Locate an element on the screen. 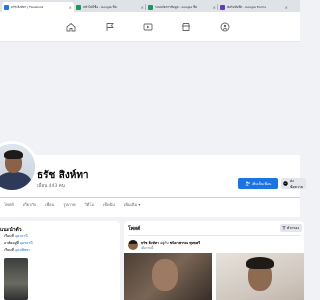 This screenshot has height=300, width=320. intro-row: เรียนที่ อุดมพิทยา is located at coordinates (17, 250).